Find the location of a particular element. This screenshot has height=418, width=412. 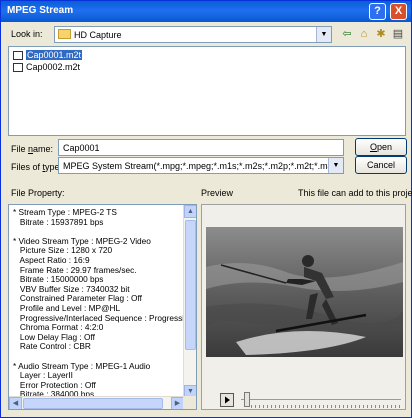

seek-slider is located at coordinates (247, 399).